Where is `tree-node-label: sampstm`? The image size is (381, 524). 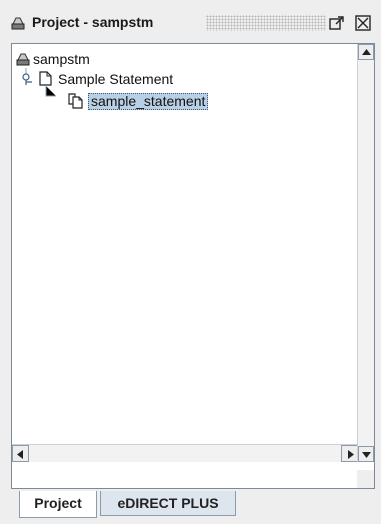 tree-node-label: sampstm is located at coordinates (61, 59).